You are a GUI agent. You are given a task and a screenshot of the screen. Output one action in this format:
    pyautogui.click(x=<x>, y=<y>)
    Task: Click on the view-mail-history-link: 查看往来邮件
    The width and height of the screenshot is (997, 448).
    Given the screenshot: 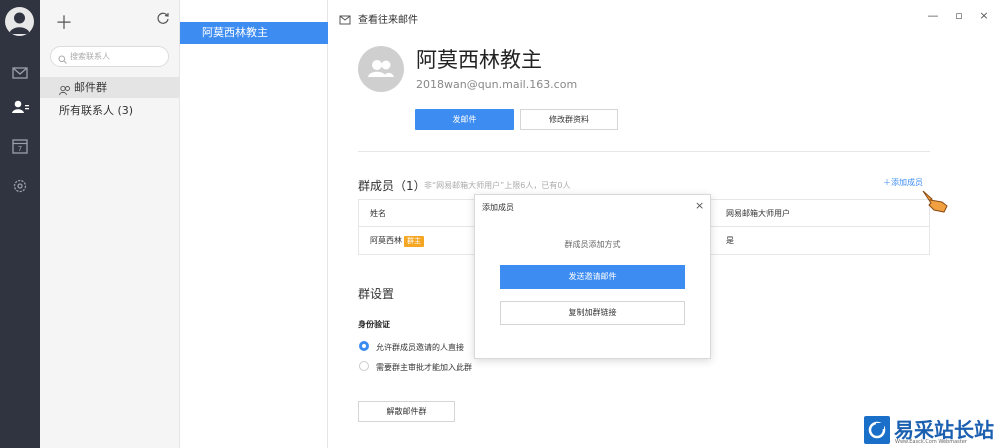 What is the action you would take?
    pyautogui.click(x=388, y=18)
    